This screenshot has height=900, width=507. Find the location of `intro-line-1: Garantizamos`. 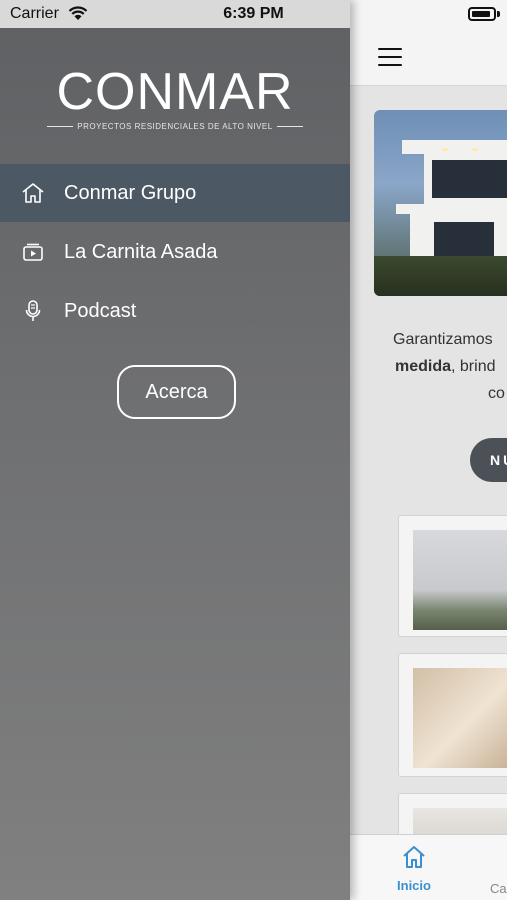

intro-line-1: Garantizamos is located at coordinates (443, 339).